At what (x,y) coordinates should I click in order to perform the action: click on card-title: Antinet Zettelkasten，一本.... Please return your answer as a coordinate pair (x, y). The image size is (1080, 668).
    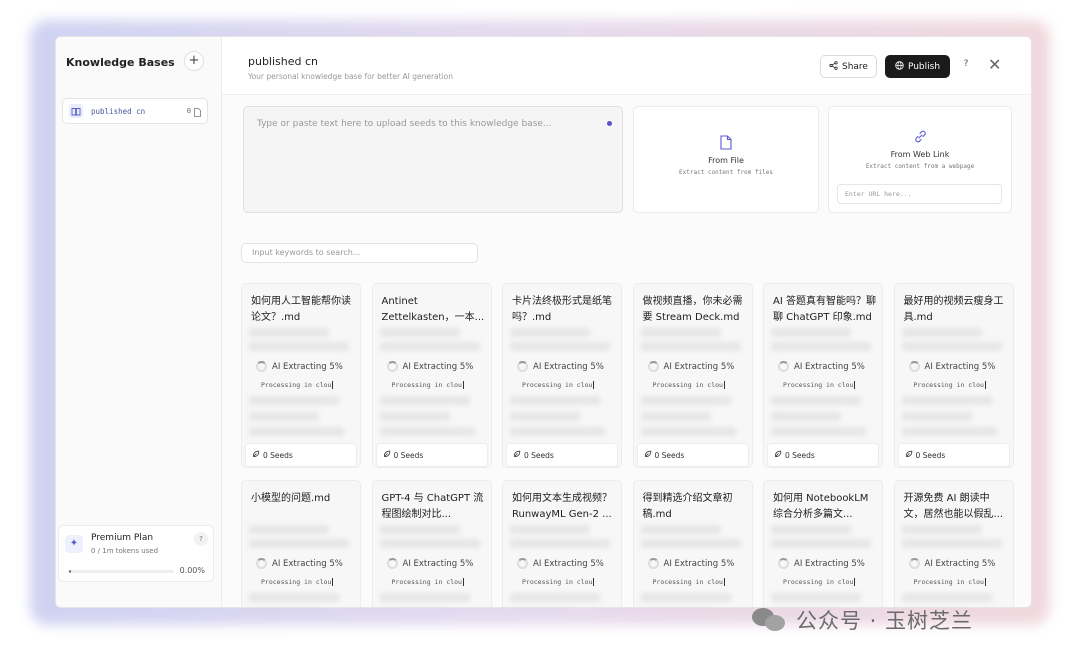
    Looking at the image, I should click on (433, 309).